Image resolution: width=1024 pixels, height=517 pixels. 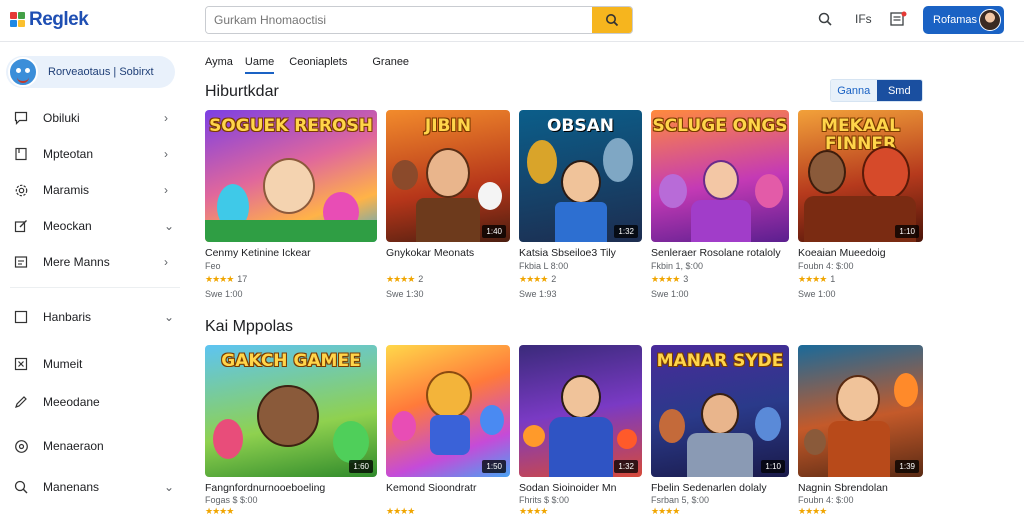 I want to click on gear-icon, so click(x=21, y=190).